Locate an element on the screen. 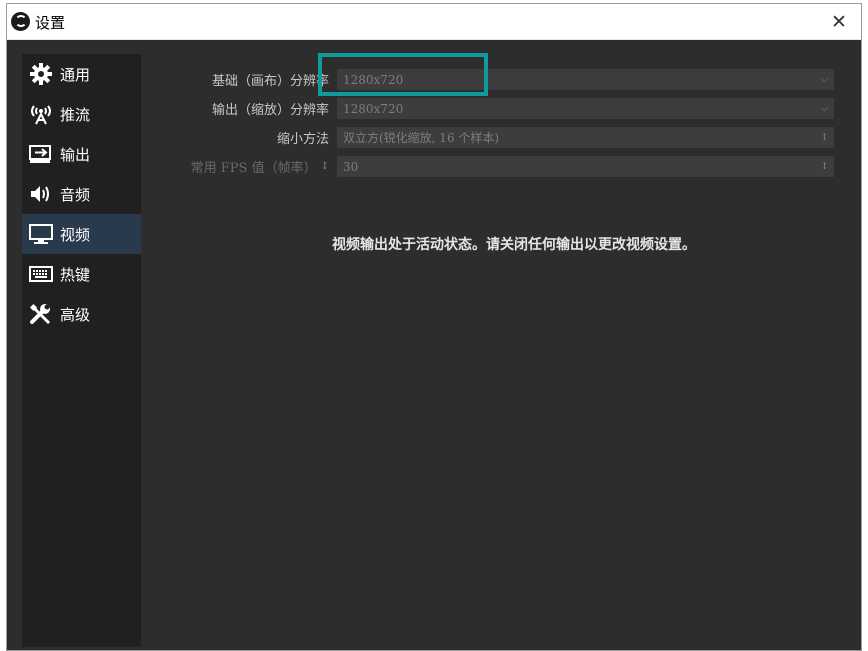 This screenshot has width=868, height=651. sidebar-item-label: 视频 is located at coordinates (75, 234).